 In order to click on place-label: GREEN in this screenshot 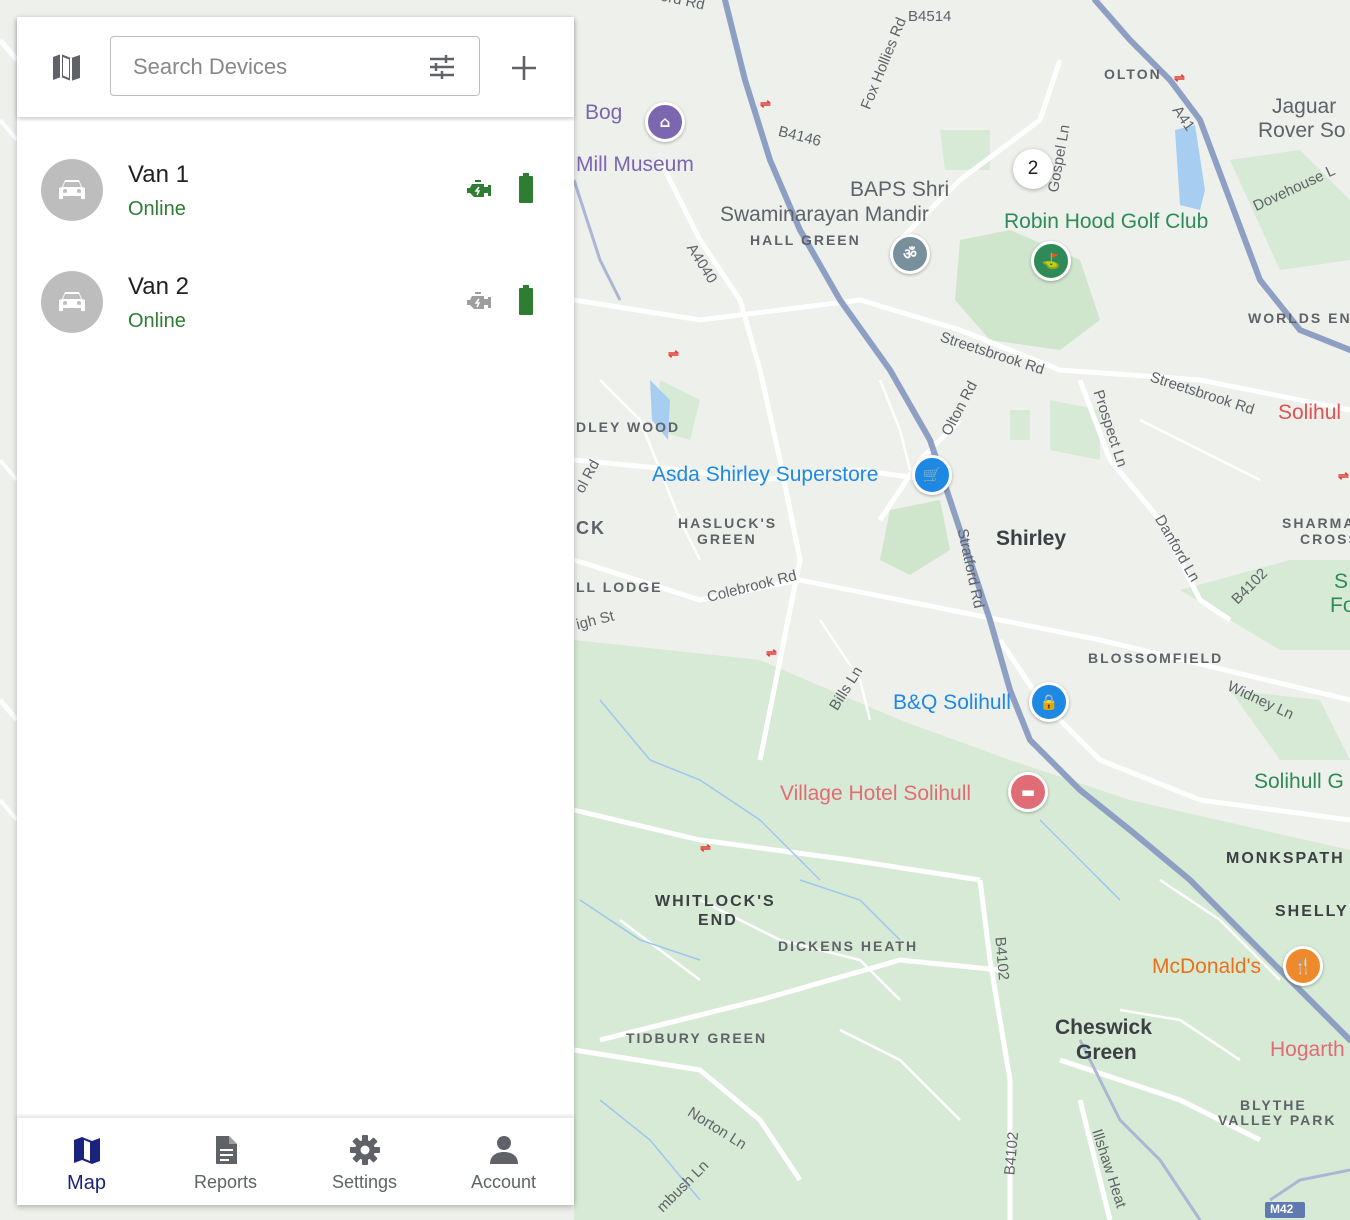, I will do `click(727, 539)`.